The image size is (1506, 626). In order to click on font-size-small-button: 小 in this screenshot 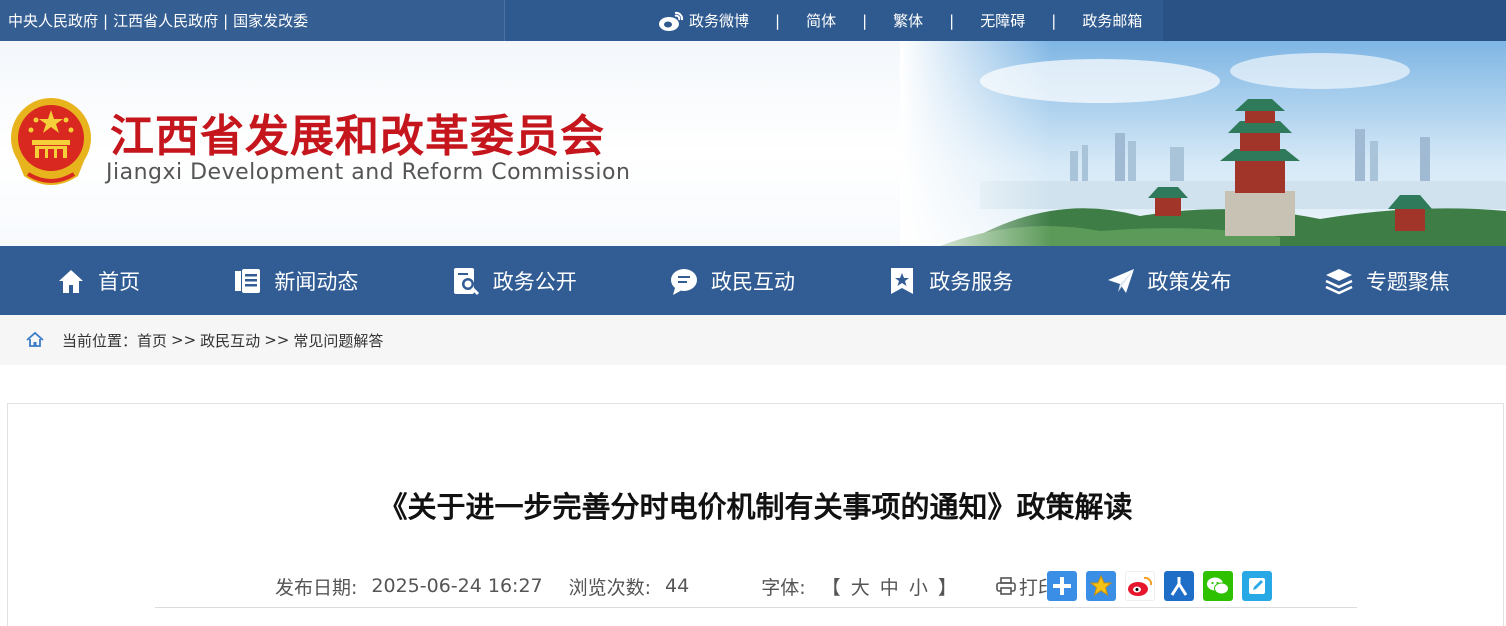, I will do `click(918, 588)`.